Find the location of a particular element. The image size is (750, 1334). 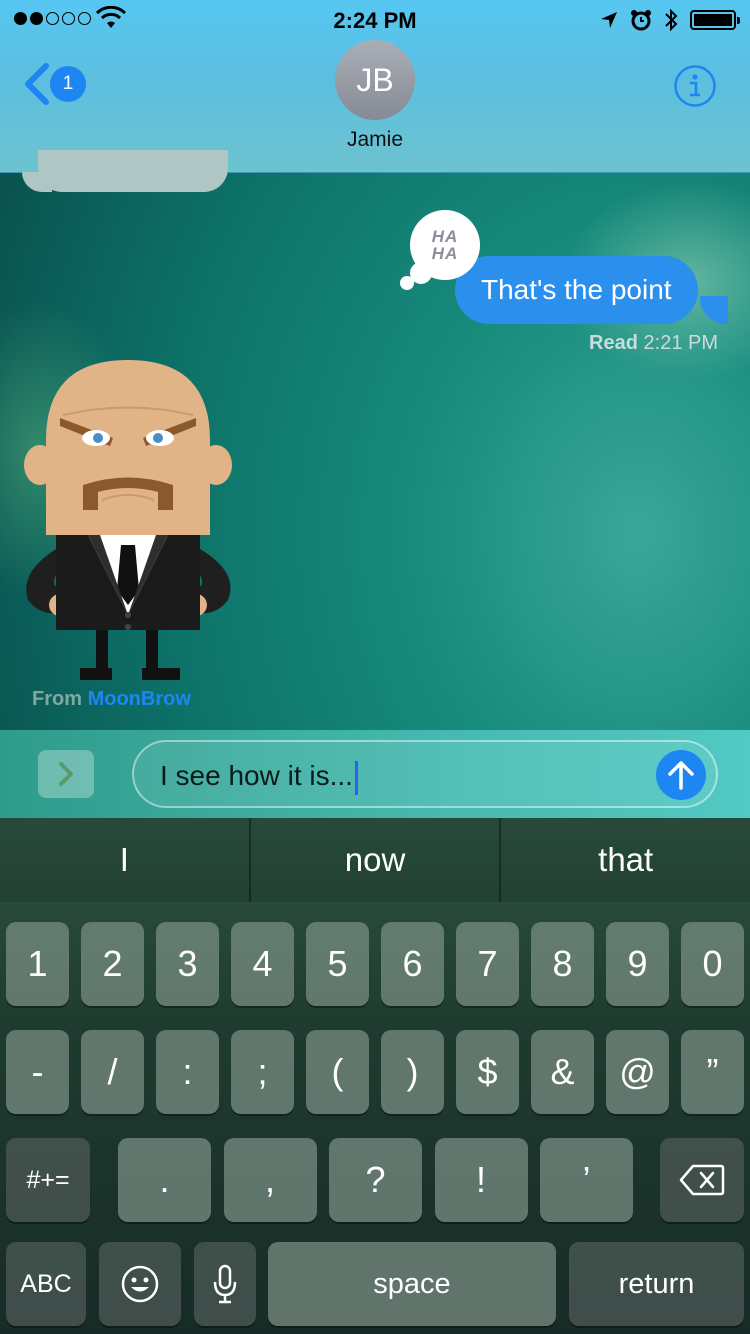

sent-message-bubble: That's the point is located at coordinates (576, 290).